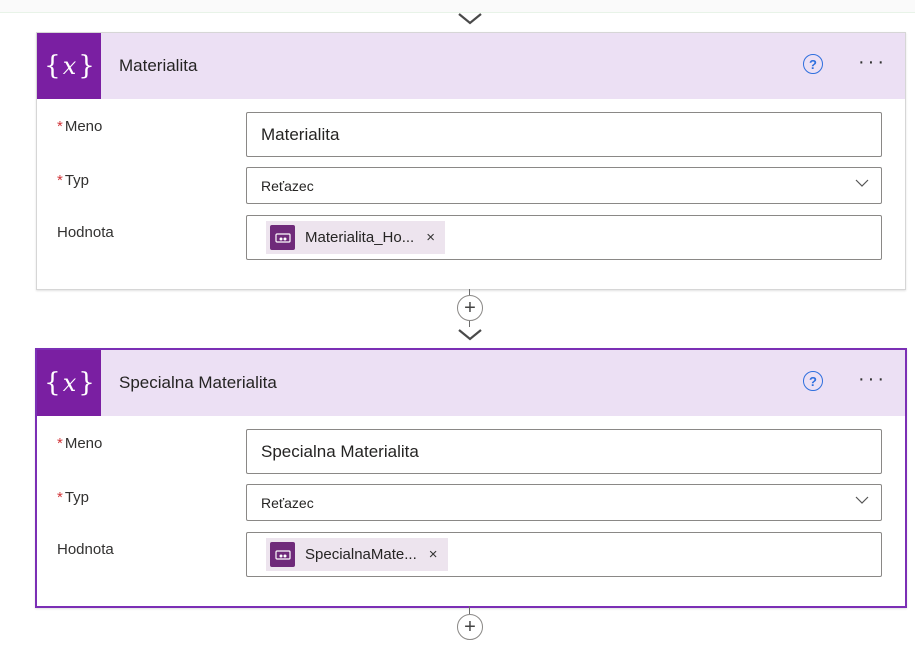  I want to click on value-input: Materialita_Ho... ×, so click(564, 237).